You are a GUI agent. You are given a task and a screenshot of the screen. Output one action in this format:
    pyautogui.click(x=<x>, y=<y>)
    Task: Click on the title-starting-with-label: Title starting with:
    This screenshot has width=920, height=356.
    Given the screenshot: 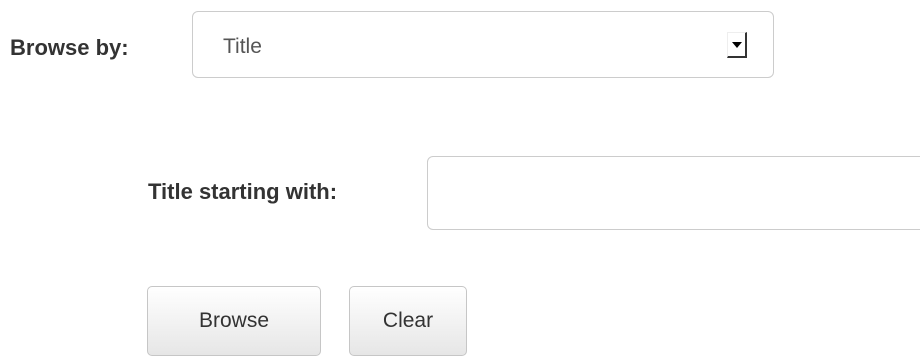 What is the action you would take?
    pyautogui.click(x=243, y=191)
    